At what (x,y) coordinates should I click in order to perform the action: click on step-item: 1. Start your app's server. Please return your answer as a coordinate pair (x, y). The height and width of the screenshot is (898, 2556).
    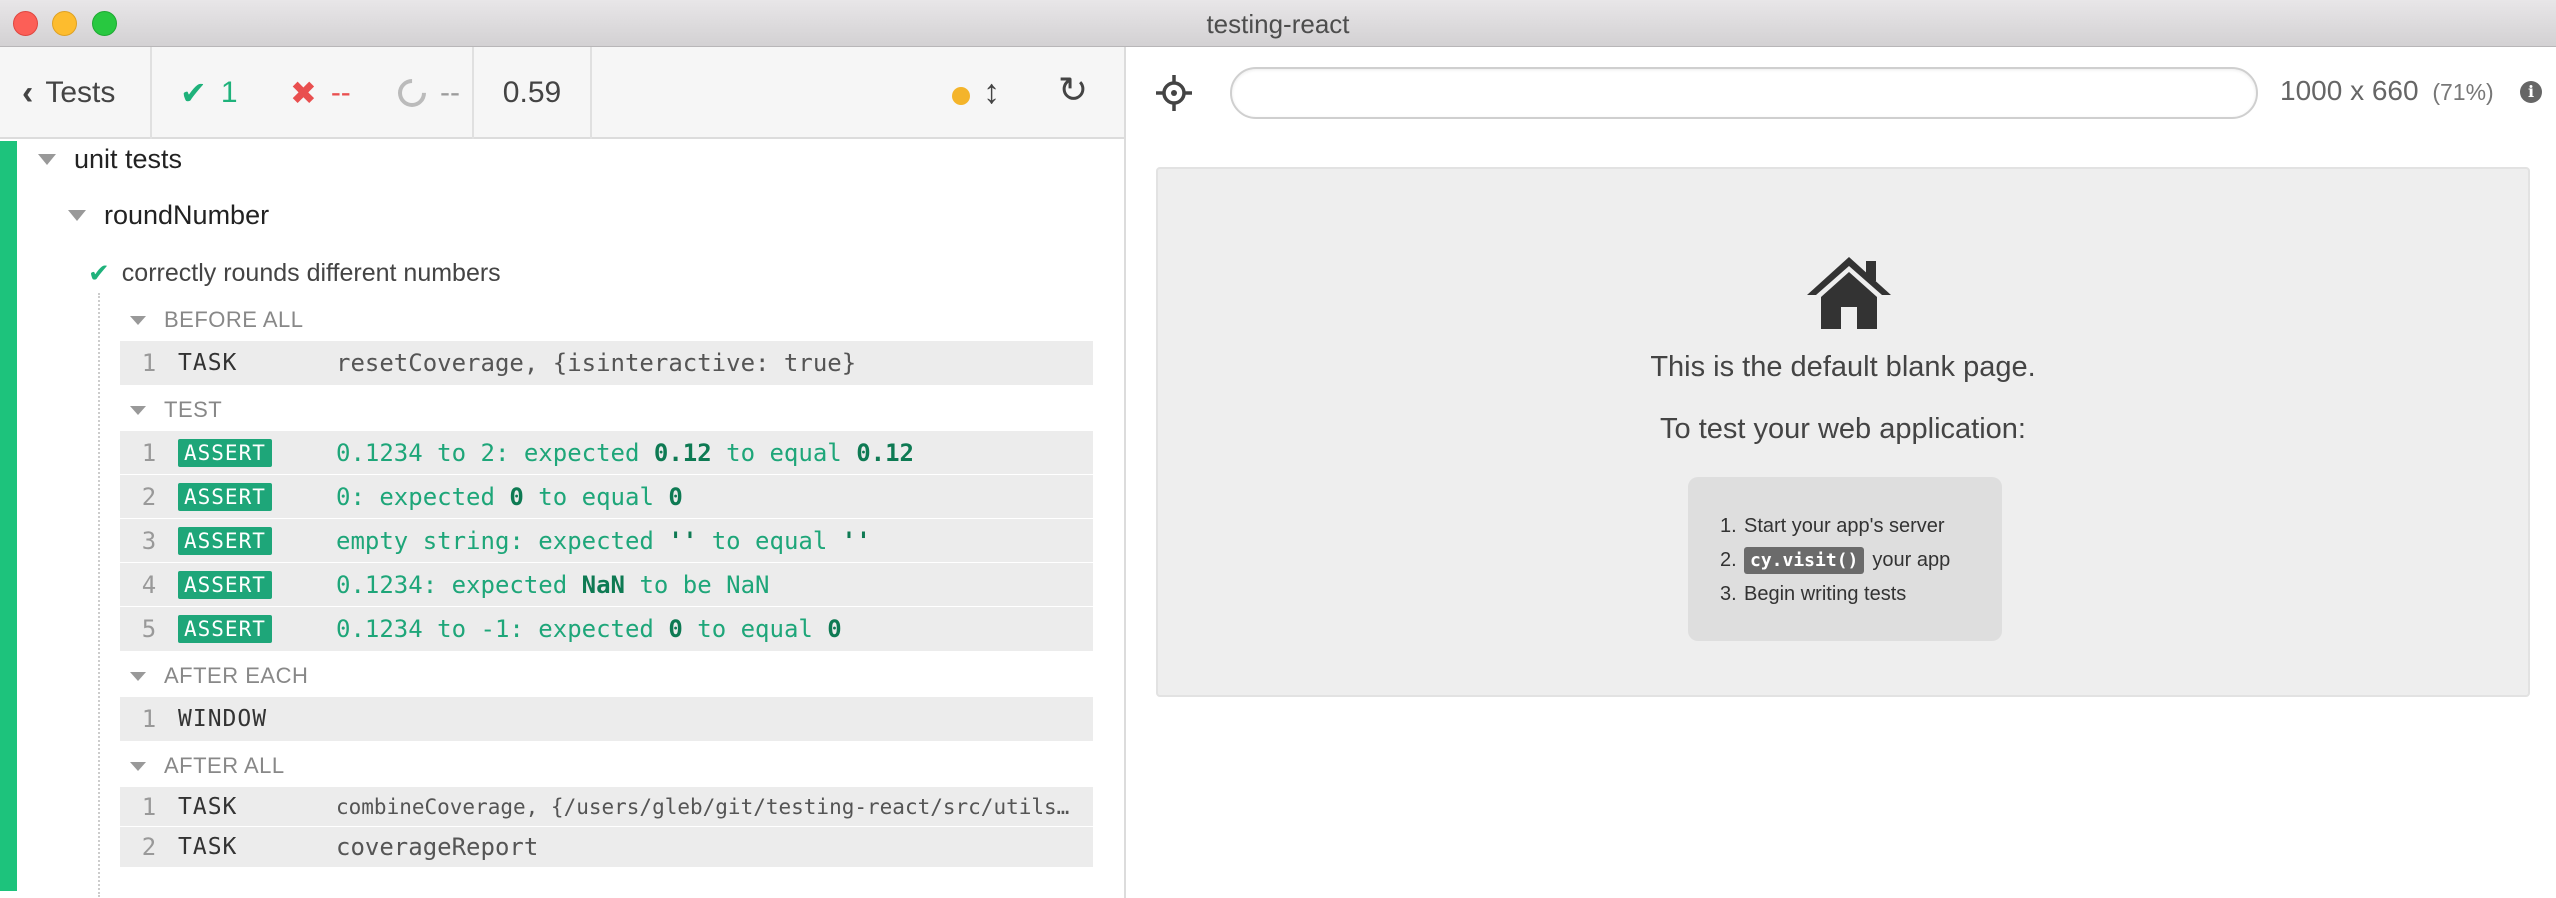
    Looking at the image, I should click on (1861, 526).